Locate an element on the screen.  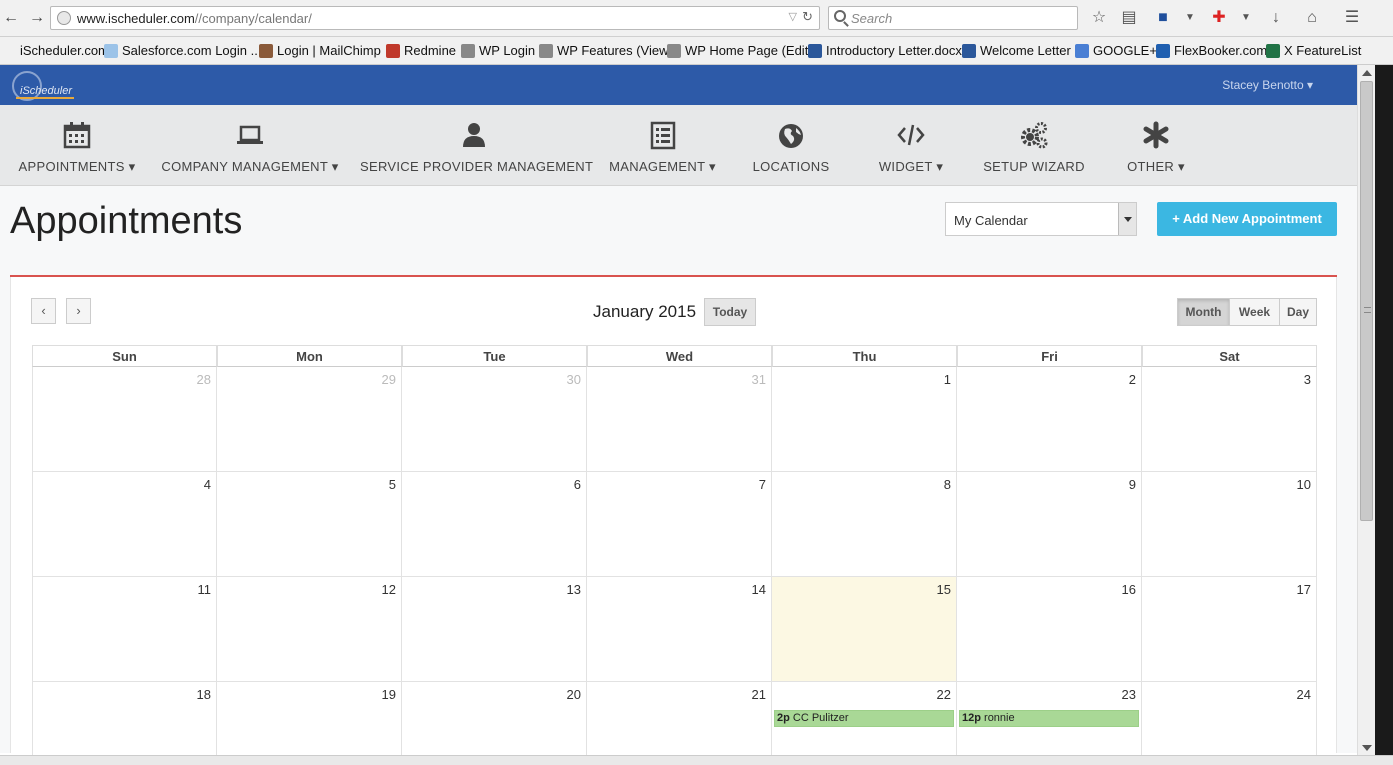
menu-icon: ☰ is located at coordinates (1352, 18).